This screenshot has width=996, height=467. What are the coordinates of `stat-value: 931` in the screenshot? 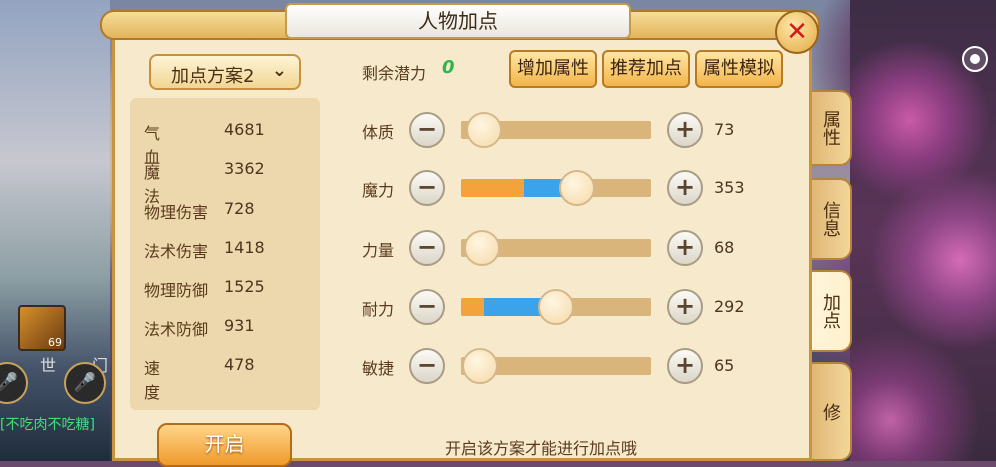 It's located at (239, 325).